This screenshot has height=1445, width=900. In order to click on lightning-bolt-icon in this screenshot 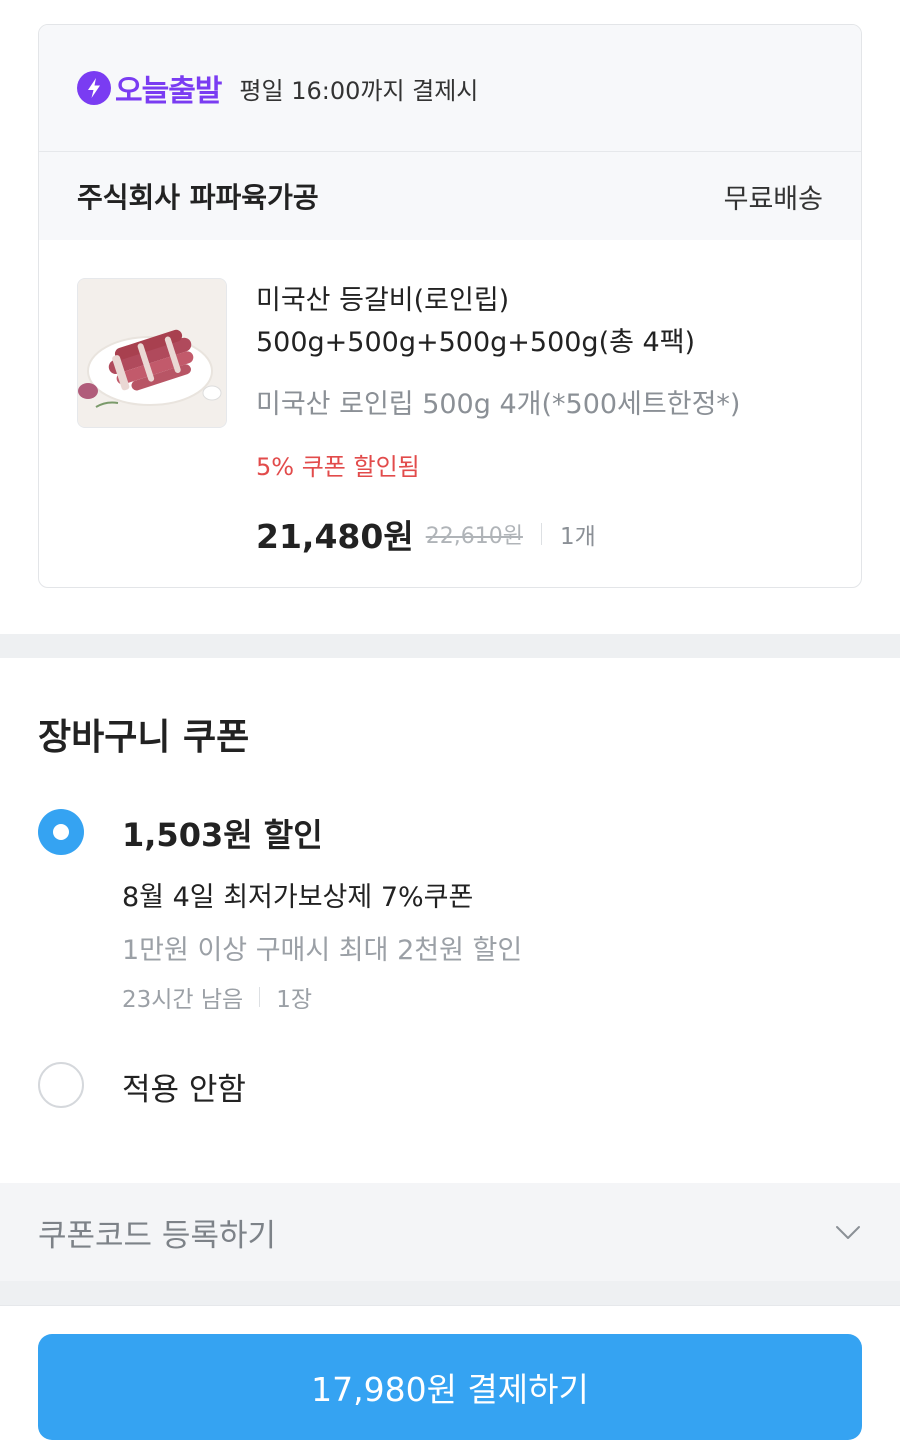, I will do `click(94, 88)`.